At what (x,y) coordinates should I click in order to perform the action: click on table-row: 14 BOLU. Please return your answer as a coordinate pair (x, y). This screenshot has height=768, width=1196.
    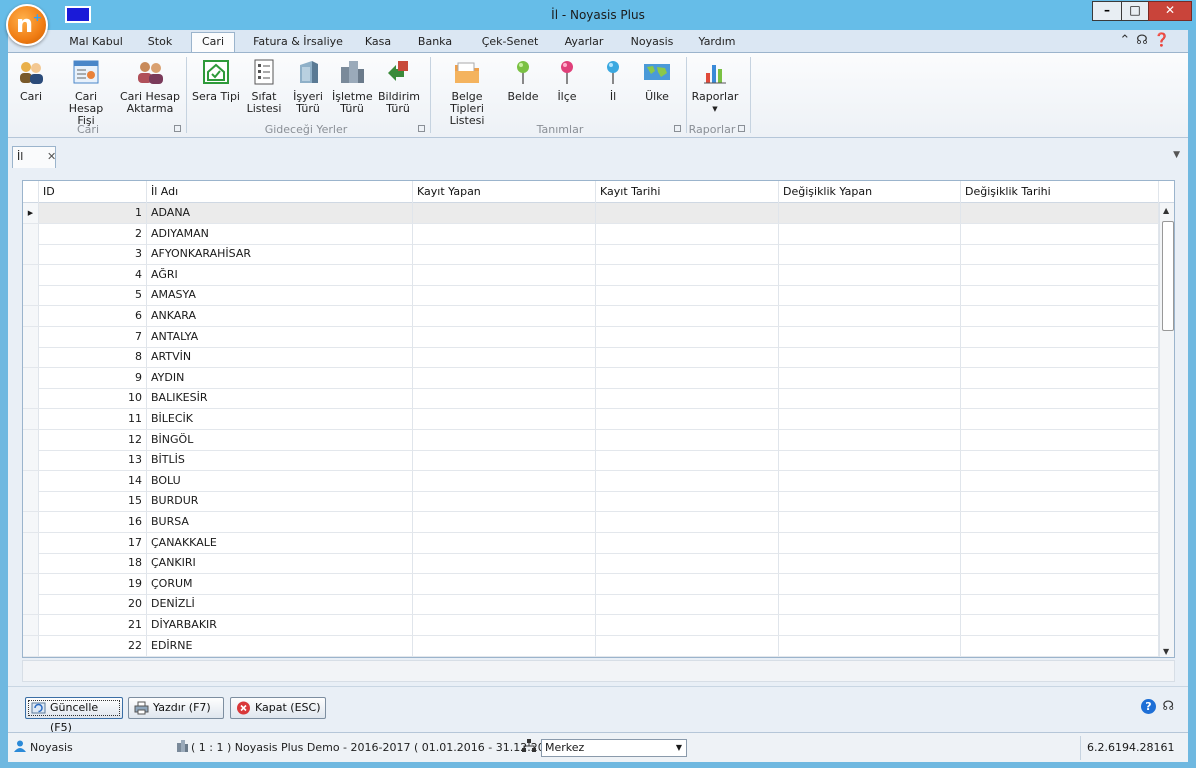
    Looking at the image, I should click on (591, 481).